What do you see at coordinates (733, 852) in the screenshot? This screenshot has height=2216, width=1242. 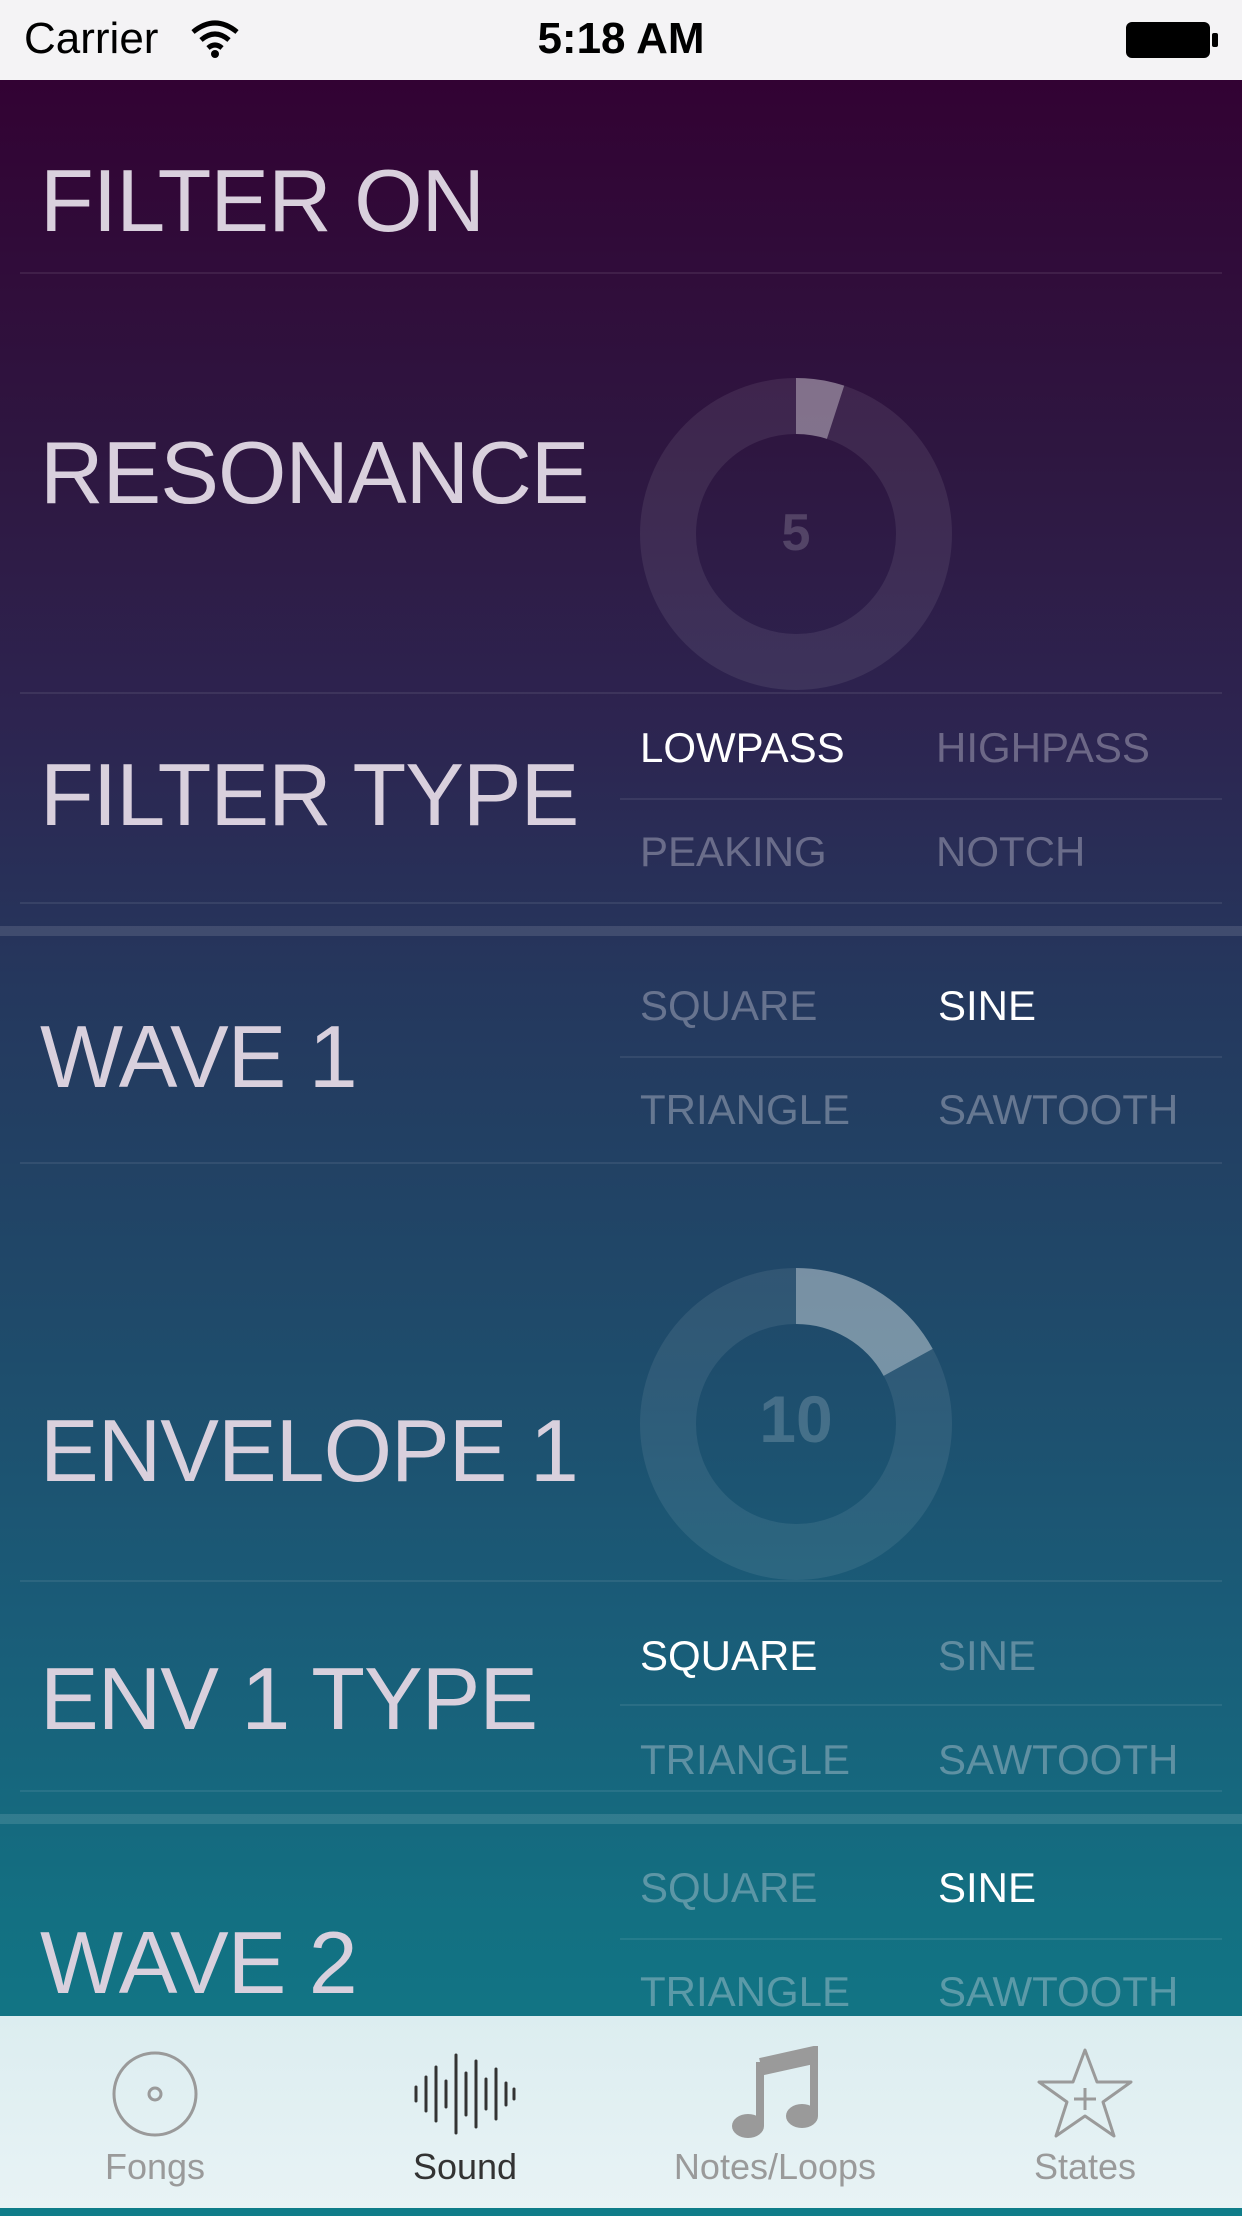 I see `filter-option-peaking: PEAKING` at bounding box center [733, 852].